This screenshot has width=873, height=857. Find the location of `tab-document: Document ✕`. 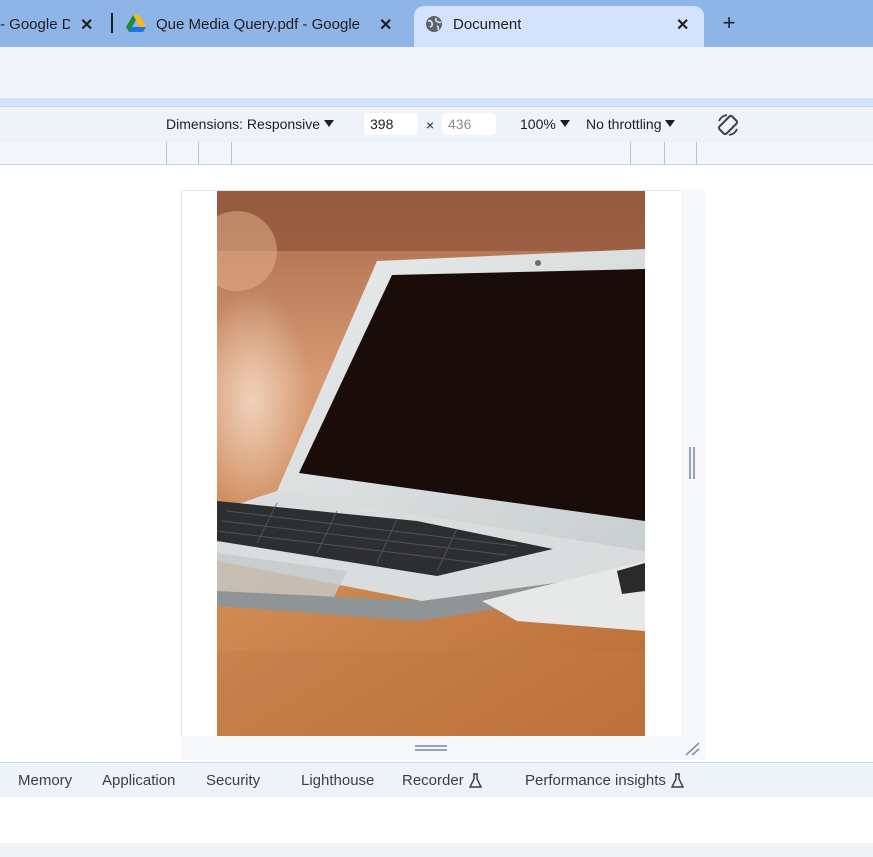

tab-document: Document ✕ is located at coordinates (559, 26).